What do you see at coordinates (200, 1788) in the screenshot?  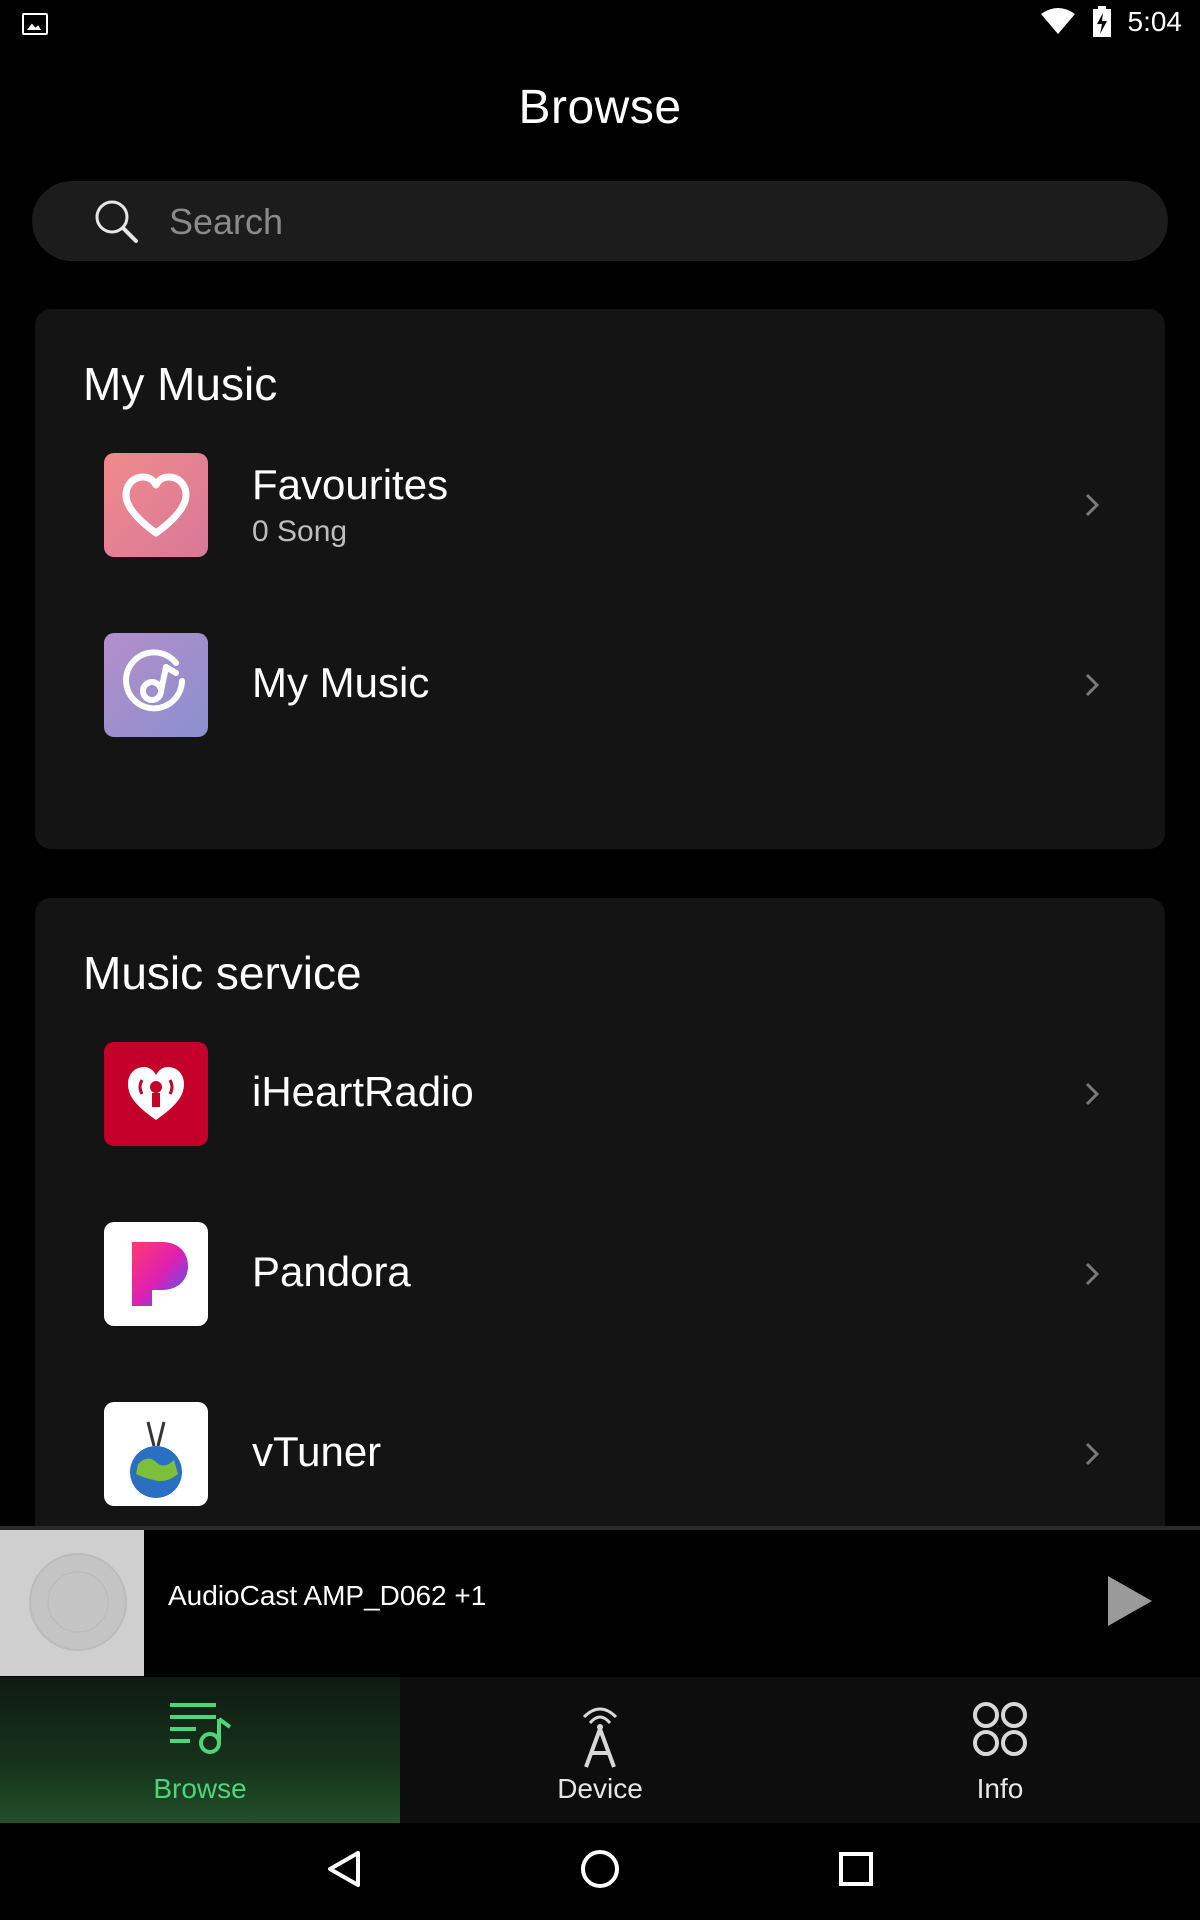 I see `tab-label: Browse` at bounding box center [200, 1788].